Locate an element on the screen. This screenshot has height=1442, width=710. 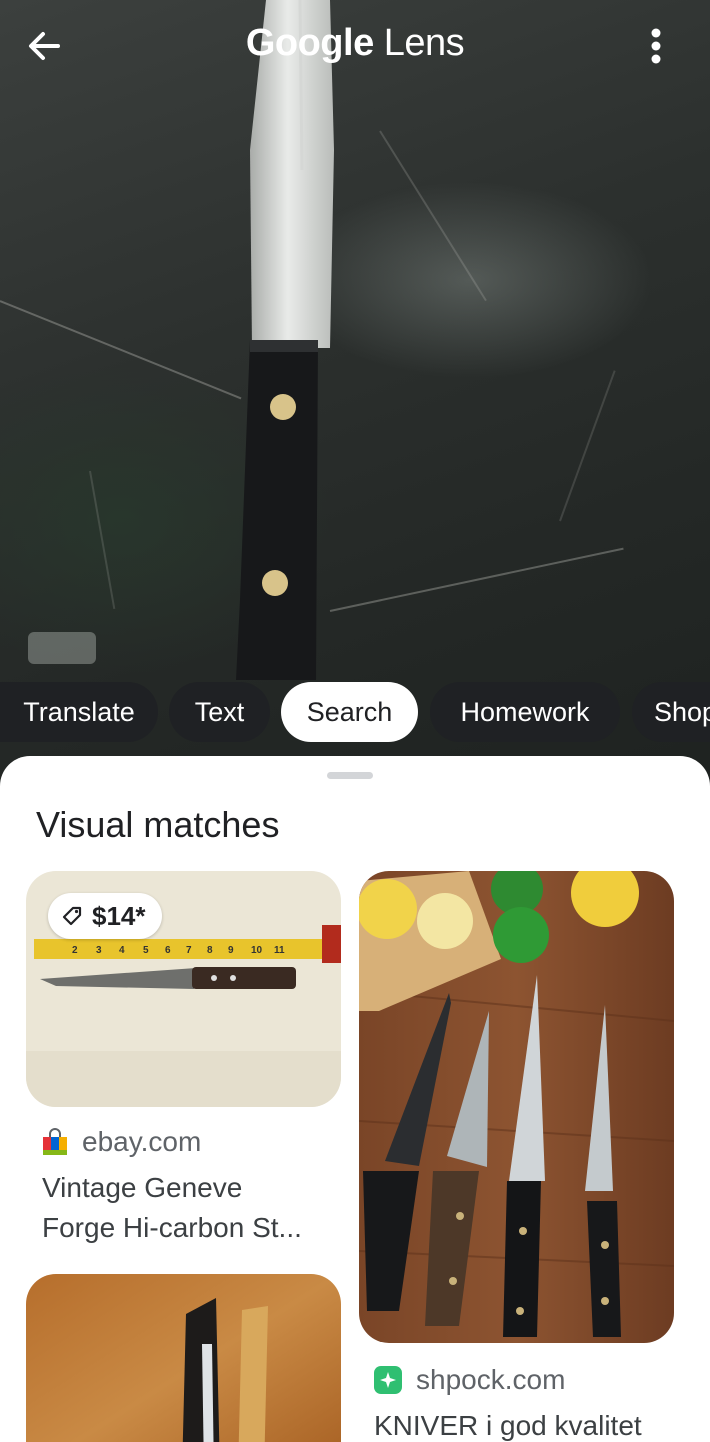
ruler-mark: 9 is located at coordinates (231, 950).